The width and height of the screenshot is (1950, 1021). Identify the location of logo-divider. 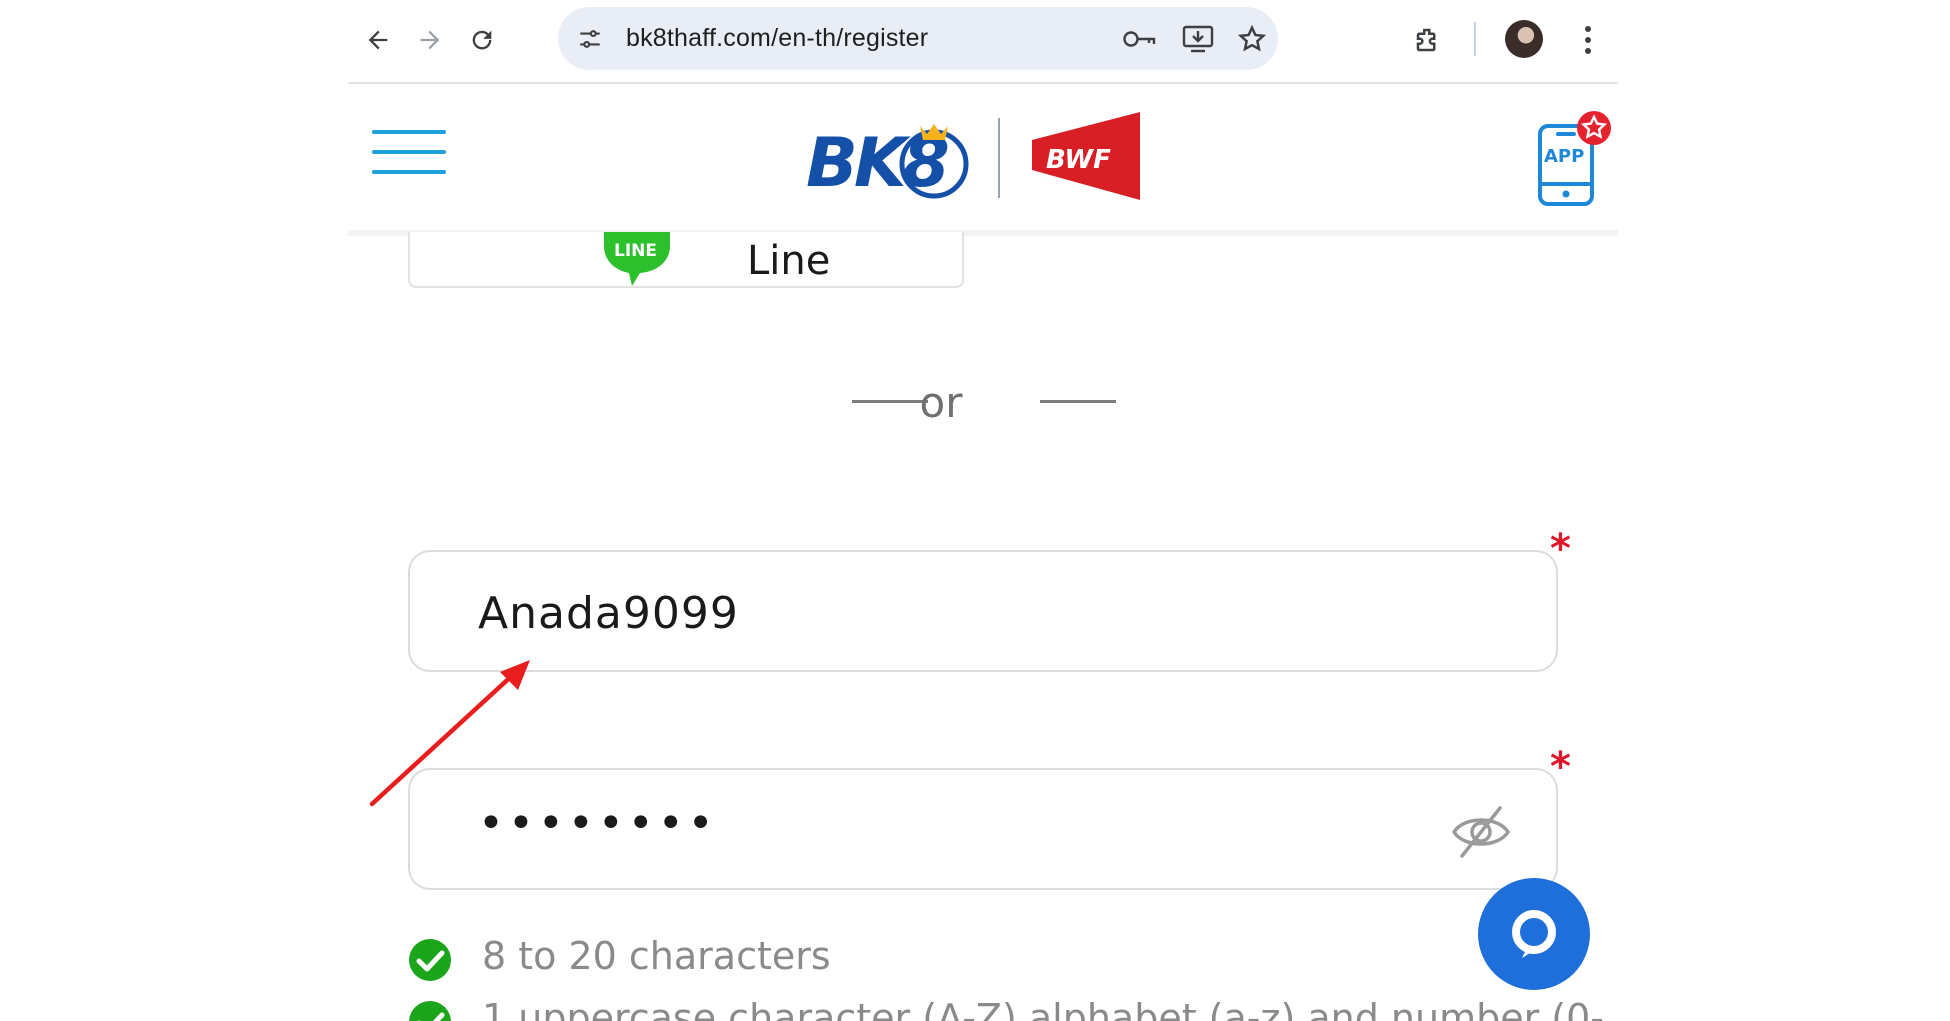
(999, 158).